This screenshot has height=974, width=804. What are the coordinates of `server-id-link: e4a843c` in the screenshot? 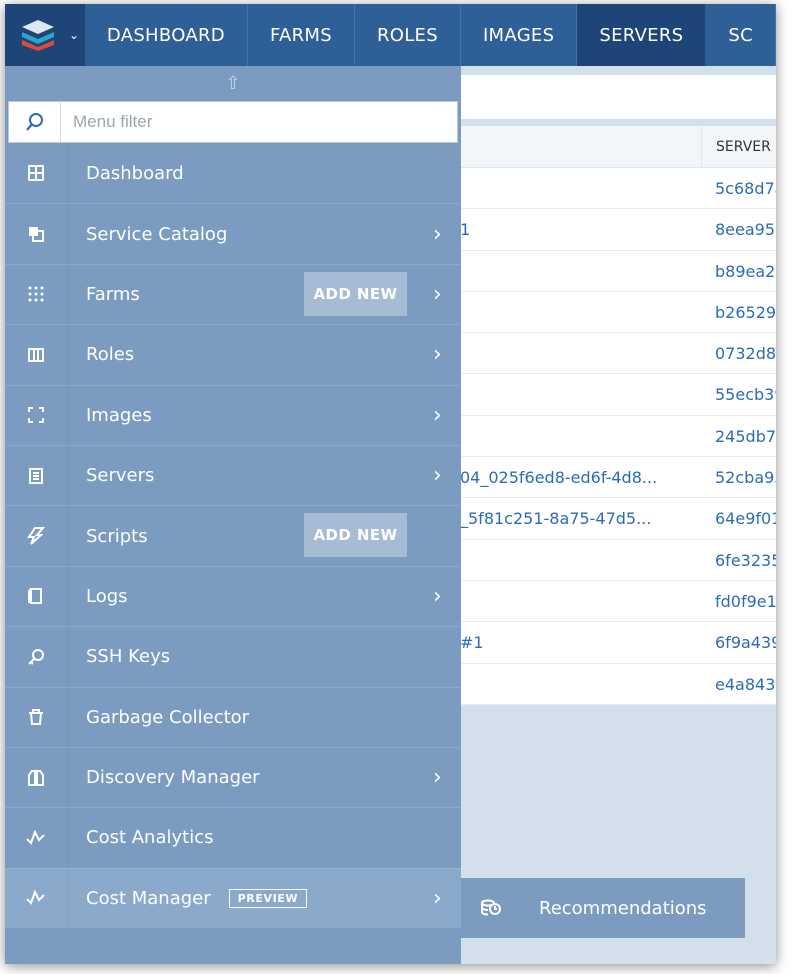 It's located at (738, 684).